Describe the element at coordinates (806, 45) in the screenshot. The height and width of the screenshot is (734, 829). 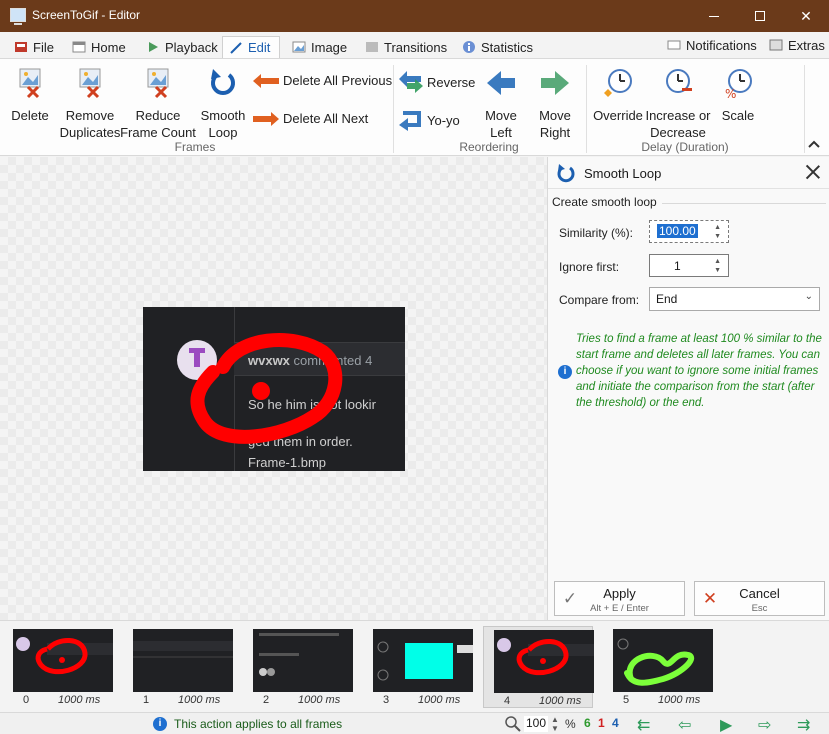
I see `extras-label: Extras` at that location.